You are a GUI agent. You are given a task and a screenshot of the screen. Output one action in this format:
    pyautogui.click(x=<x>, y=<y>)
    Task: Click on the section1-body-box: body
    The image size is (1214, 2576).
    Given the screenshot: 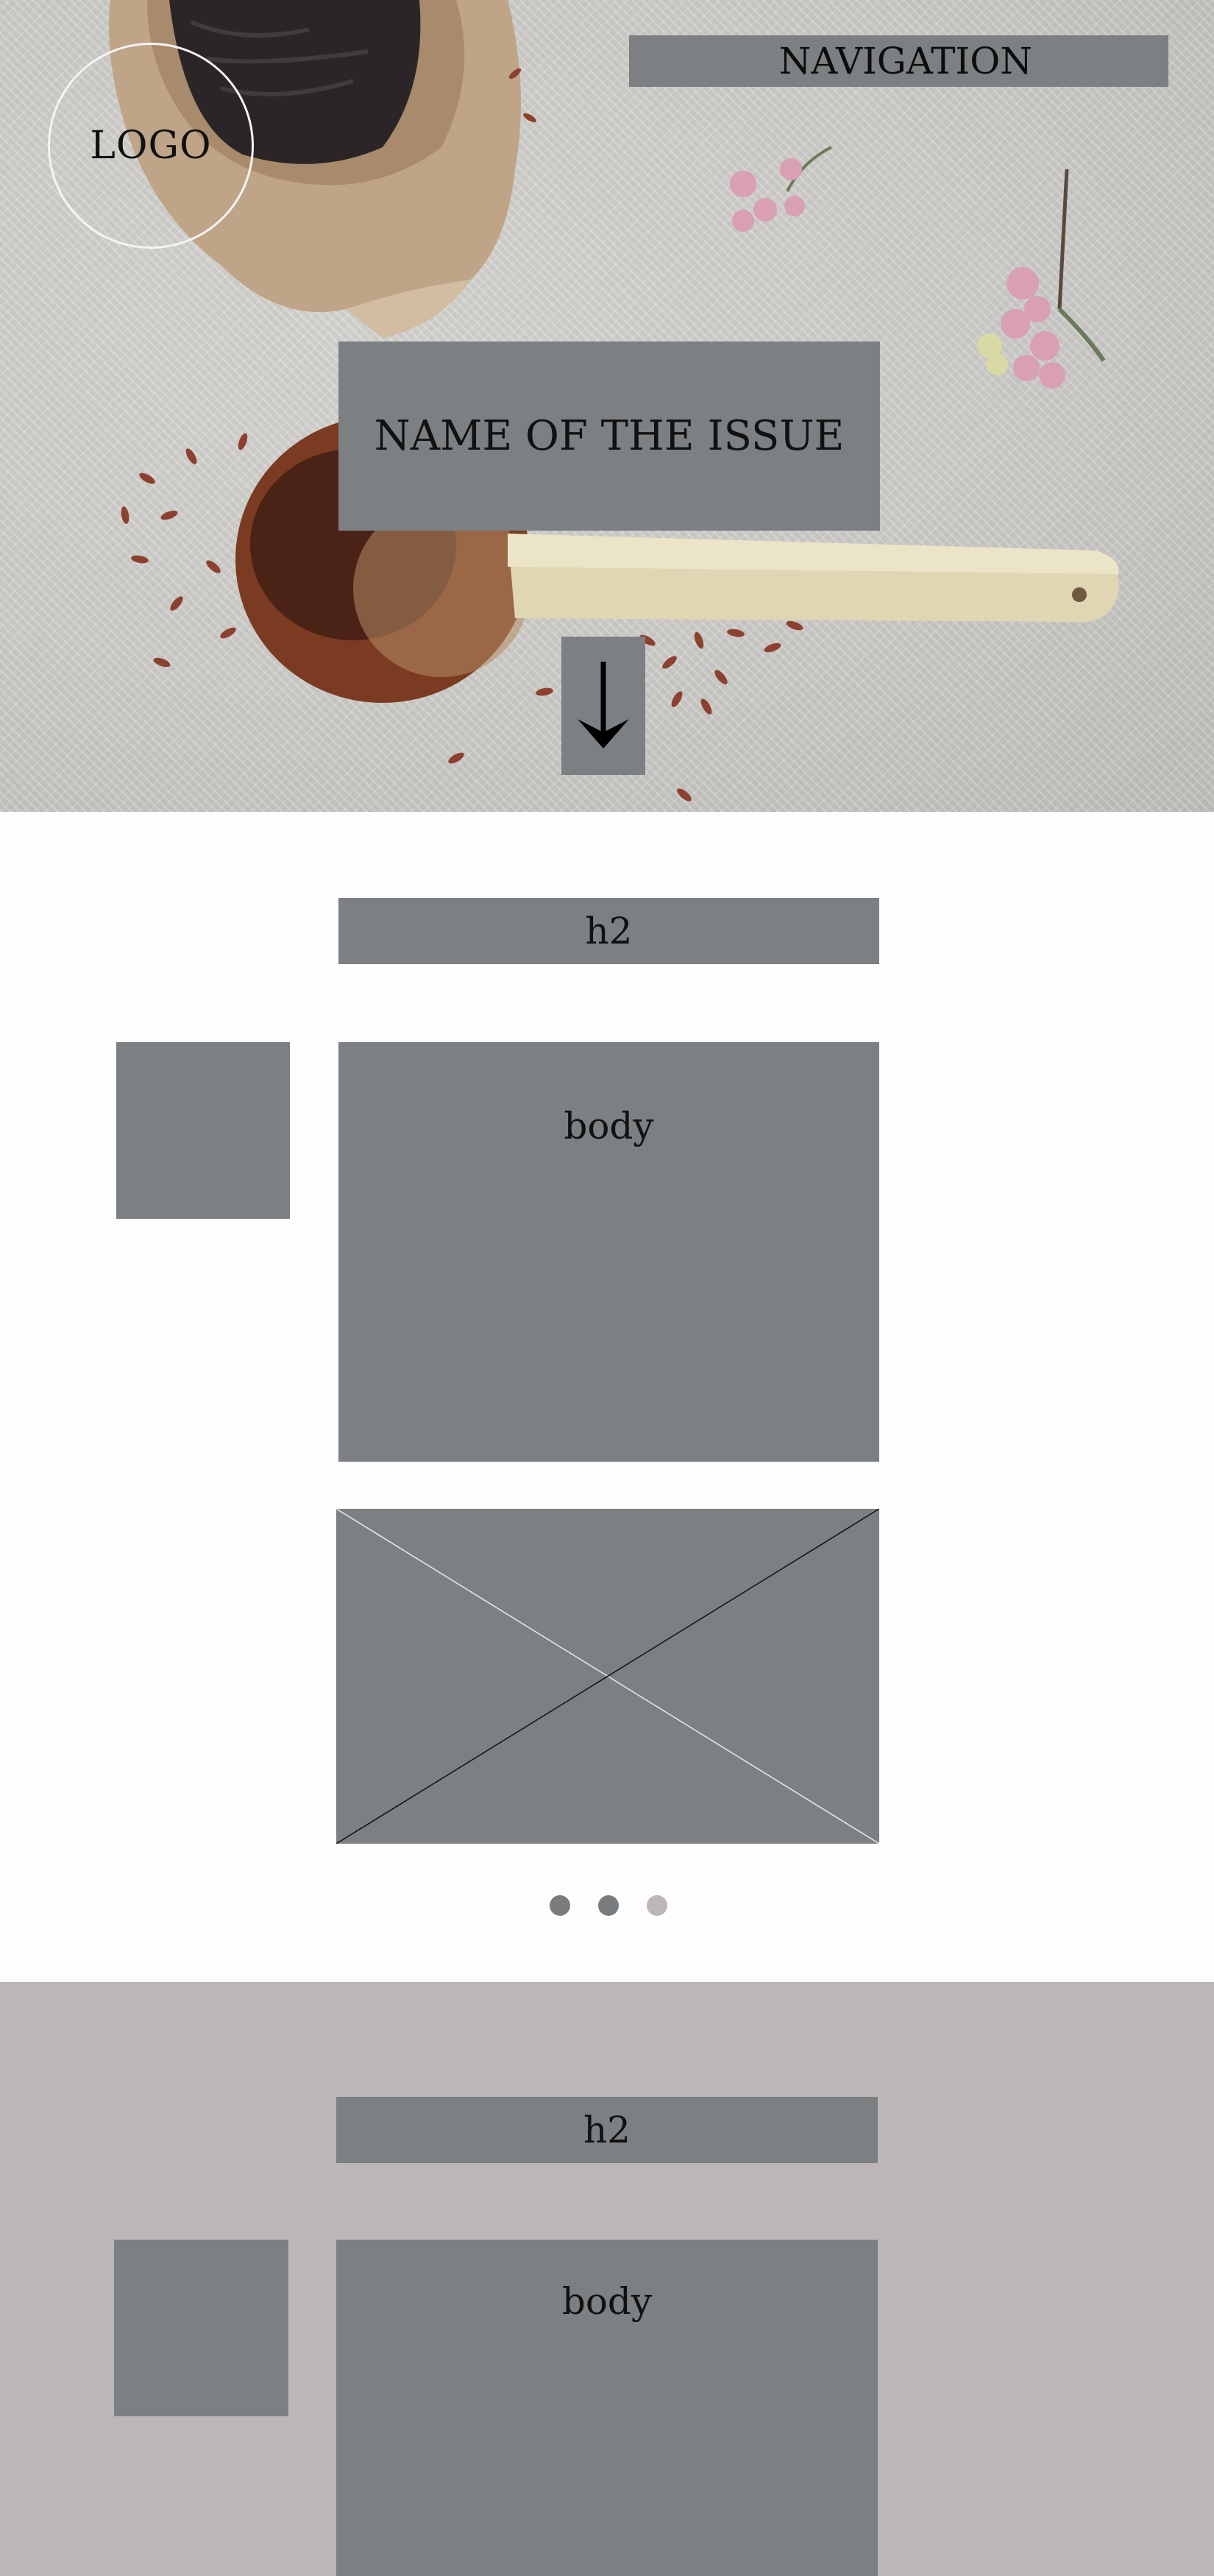 What is the action you would take?
    pyautogui.click(x=608, y=1252)
    